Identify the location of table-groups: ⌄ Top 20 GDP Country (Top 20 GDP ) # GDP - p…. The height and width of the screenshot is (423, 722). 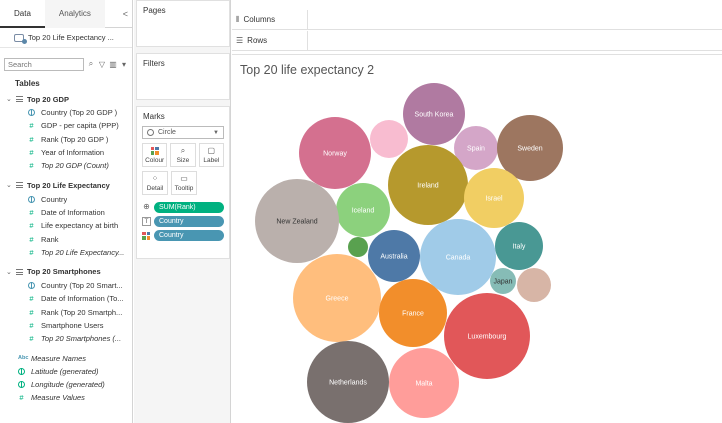
(66, 218).